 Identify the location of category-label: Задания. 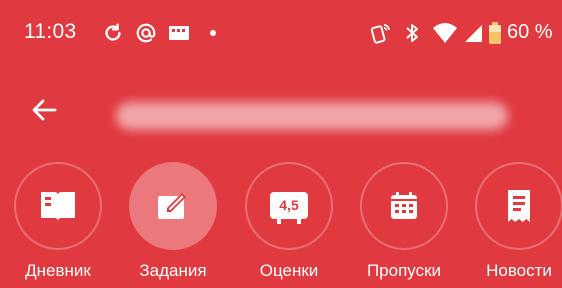
(173, 270).